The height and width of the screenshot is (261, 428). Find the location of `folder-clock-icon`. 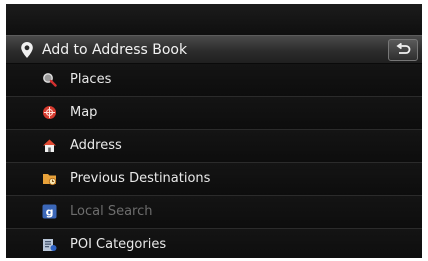

folder-clock-icon is located at coordinates (50, 180).